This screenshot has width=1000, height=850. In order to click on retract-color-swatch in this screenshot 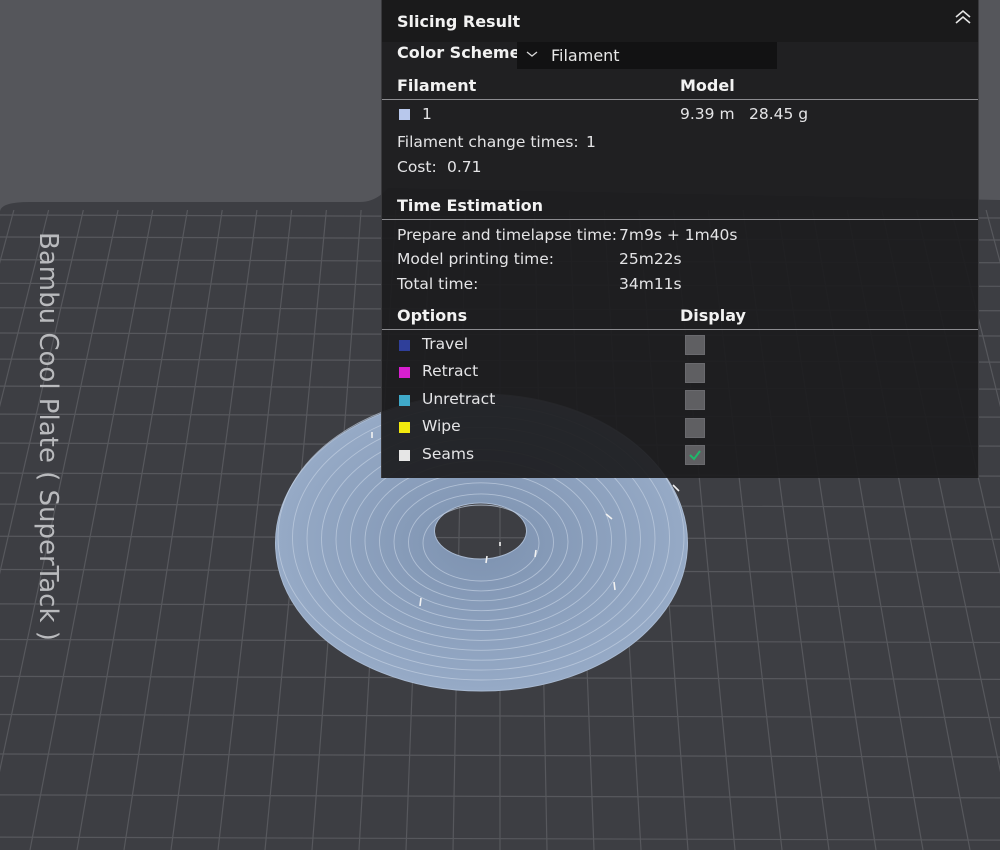, I will do `click(404, 372)`.